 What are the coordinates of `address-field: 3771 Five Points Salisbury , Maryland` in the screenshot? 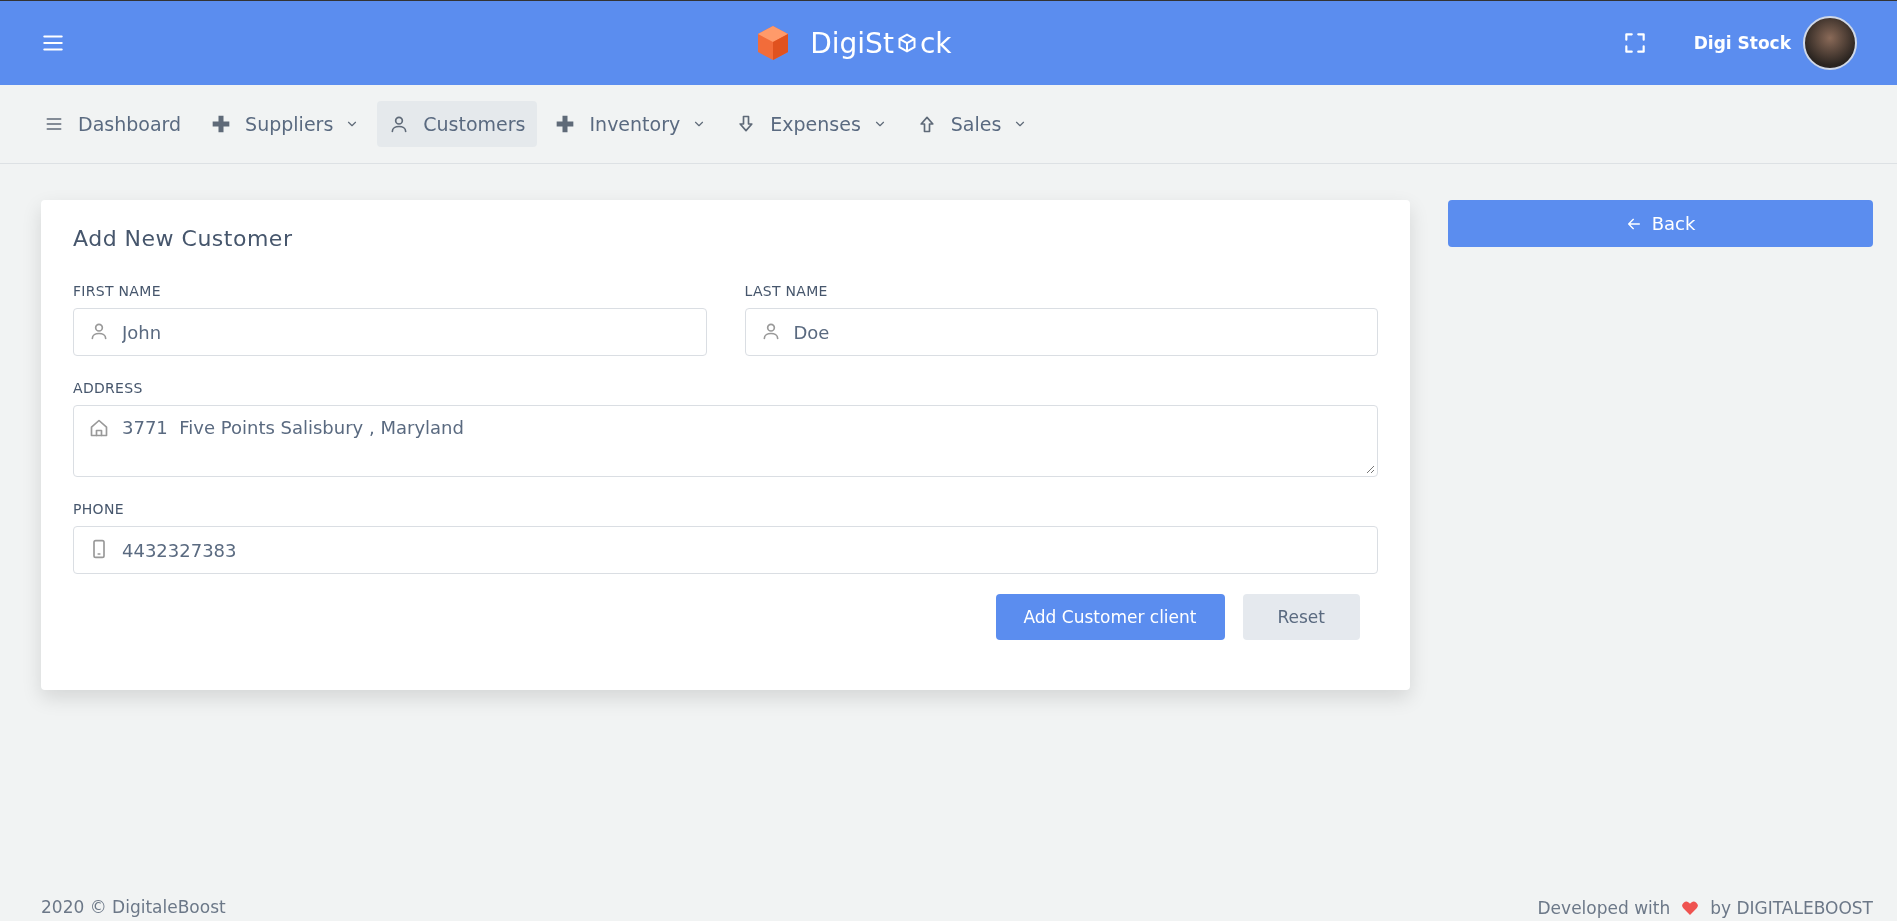 It's located at (725, 441).